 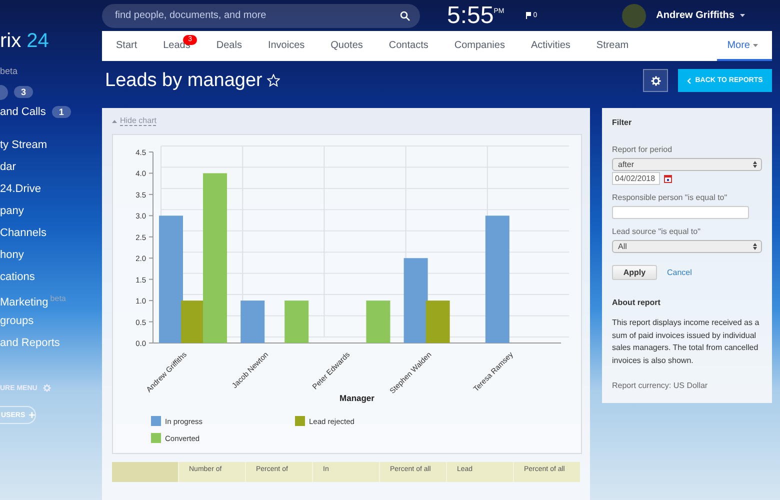 What do you see at coordinates (689, 81) in the screenshot?
I see `chevron-left-icon` at bounding box center [689, 81].